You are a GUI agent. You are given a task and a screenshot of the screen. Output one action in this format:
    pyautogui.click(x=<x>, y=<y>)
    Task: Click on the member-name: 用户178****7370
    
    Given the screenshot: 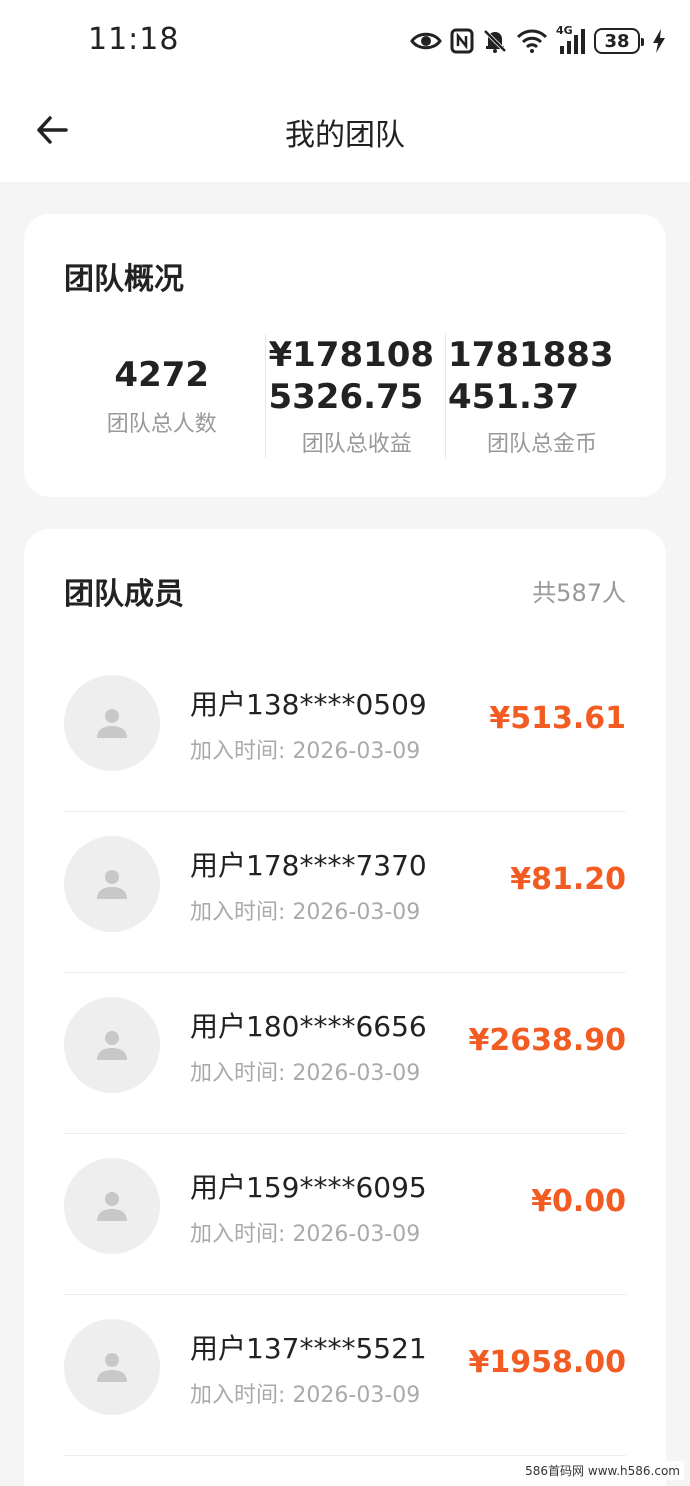 What is the action you would take?
    pyautogui.click(x=308, y=865)
    